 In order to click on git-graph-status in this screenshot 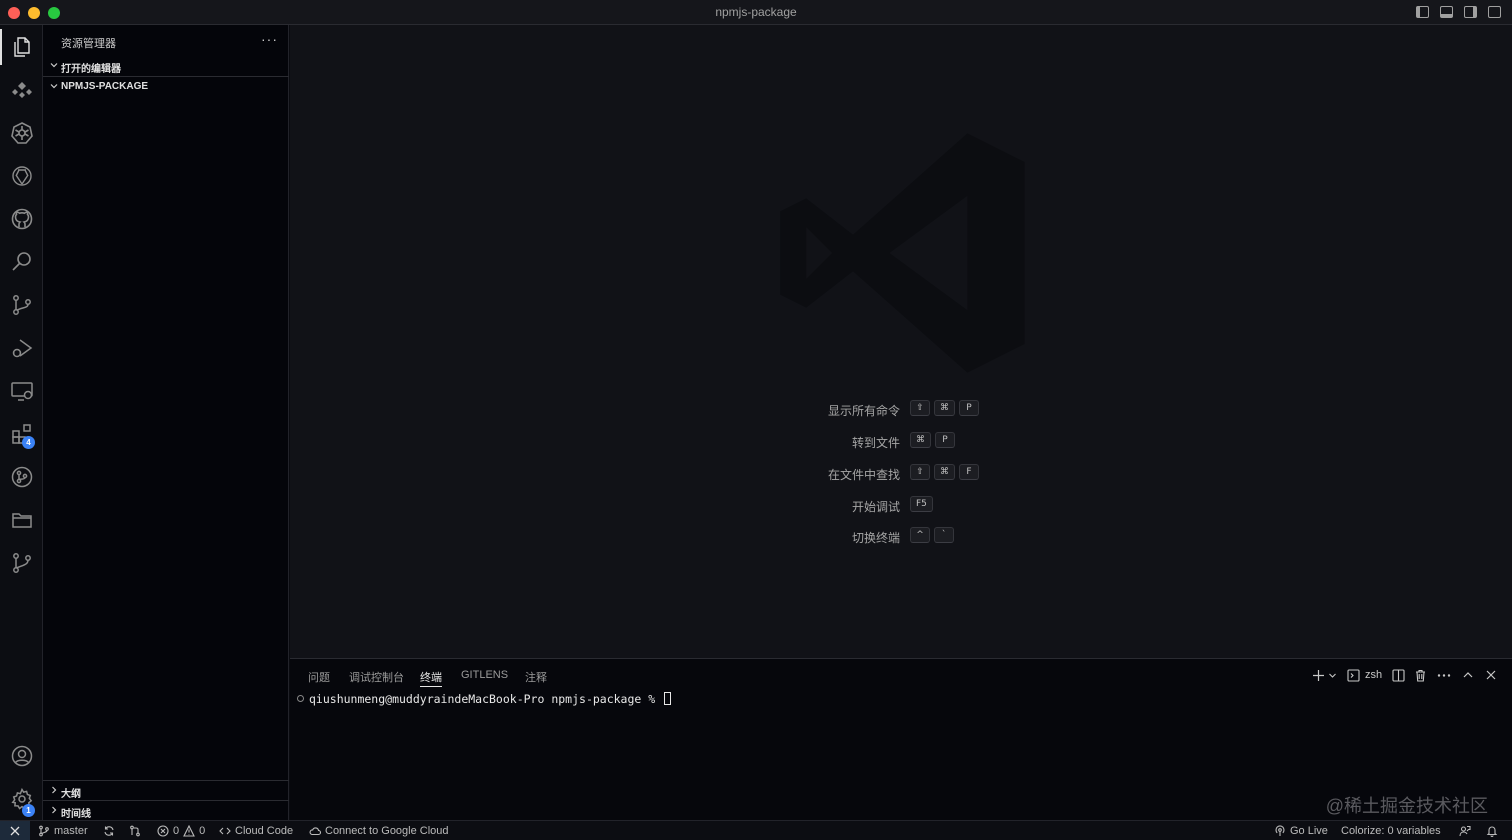, I will do `click(135, 830)`.